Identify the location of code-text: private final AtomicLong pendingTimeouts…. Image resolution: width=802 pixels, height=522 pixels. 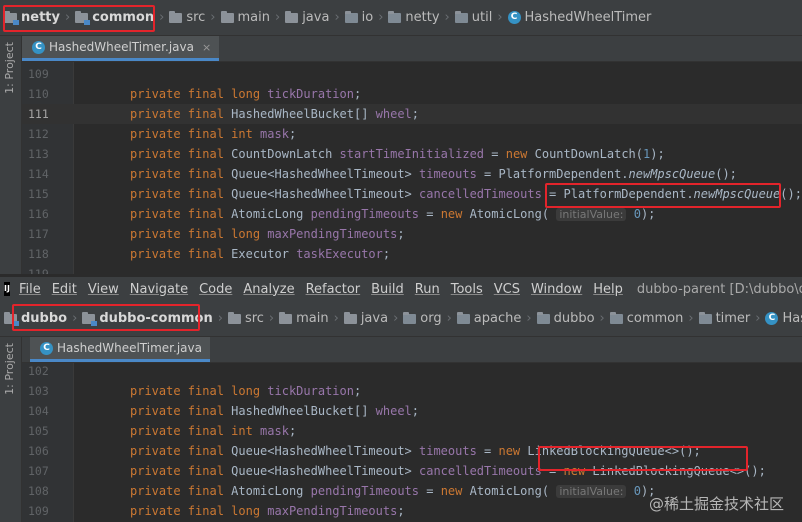
(392, 491).